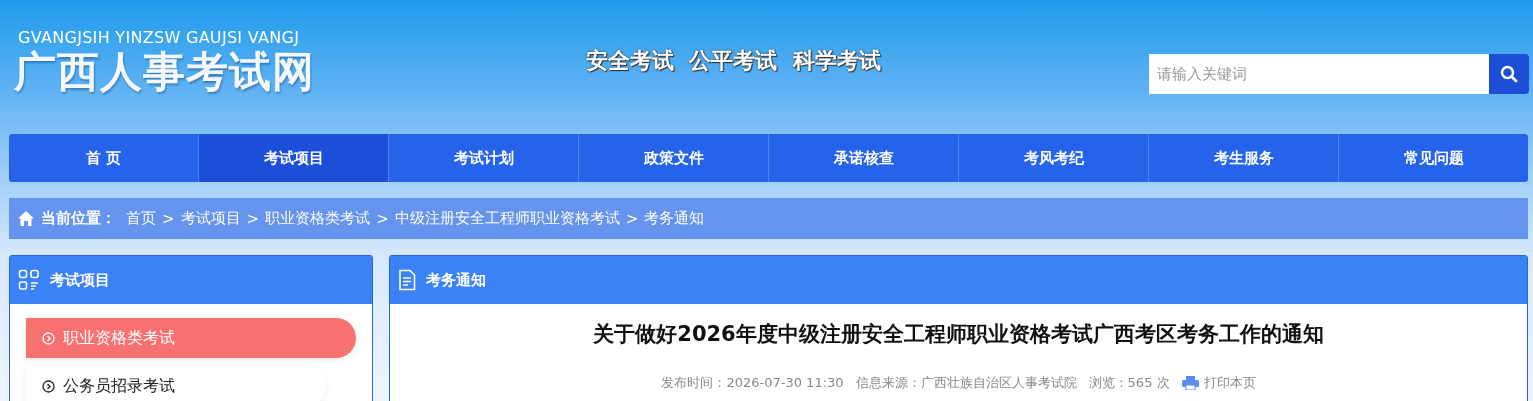 This screenshot has width=1533, height=401. What do you see at coordinates (674, 158) in the screenshot?
I see `nav-item: 政策文件` at bounding box center [674, 158].